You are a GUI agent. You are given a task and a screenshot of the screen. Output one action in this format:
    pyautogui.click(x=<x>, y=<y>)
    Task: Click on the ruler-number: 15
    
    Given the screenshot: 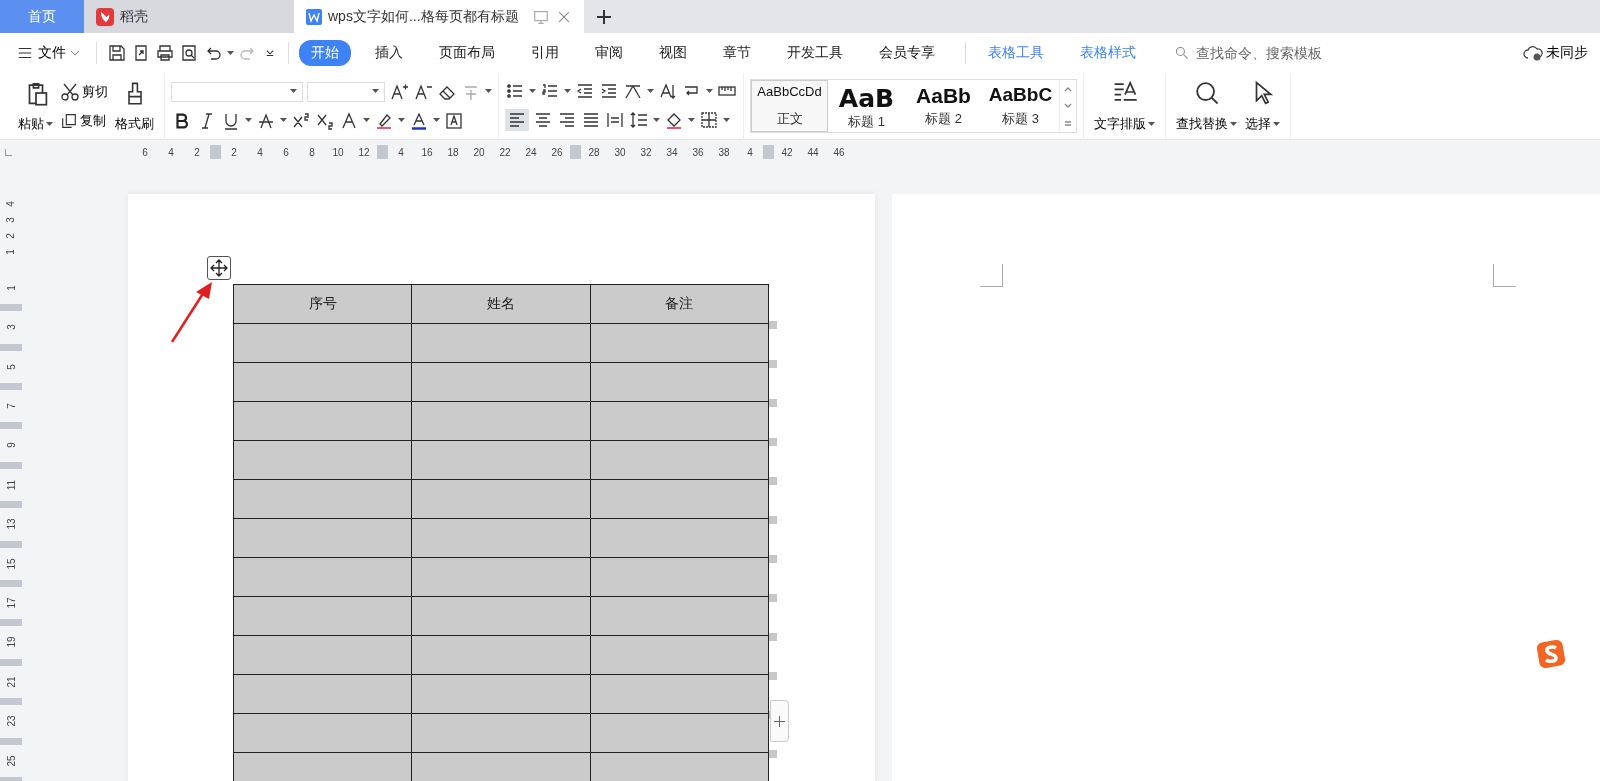 What is the action you would take?
    pyautogui.click(x=11, y=564)
    